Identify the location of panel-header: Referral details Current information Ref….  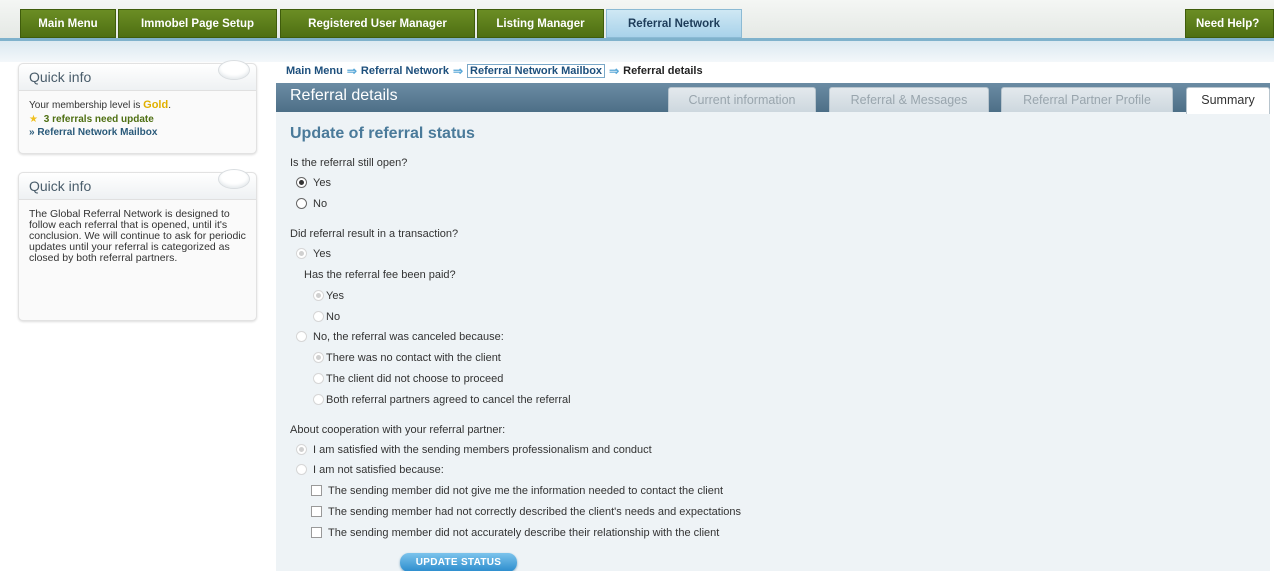
(773, 98).